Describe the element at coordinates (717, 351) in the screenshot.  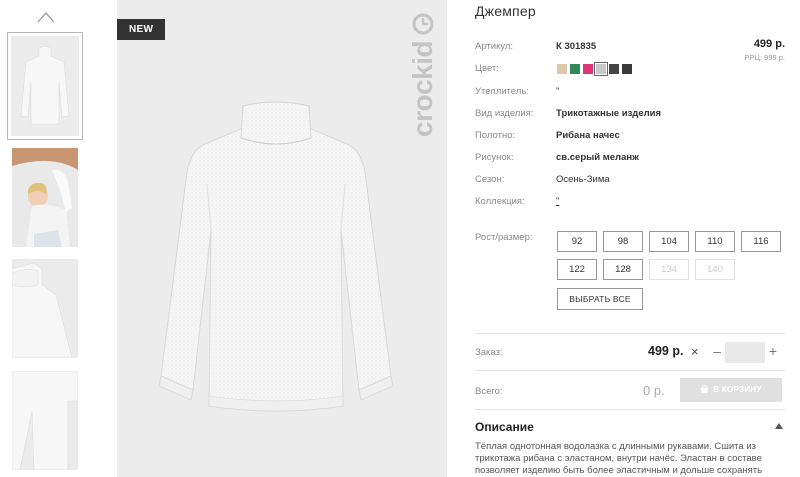
I see `quantity-decrease-button: –` at that location.